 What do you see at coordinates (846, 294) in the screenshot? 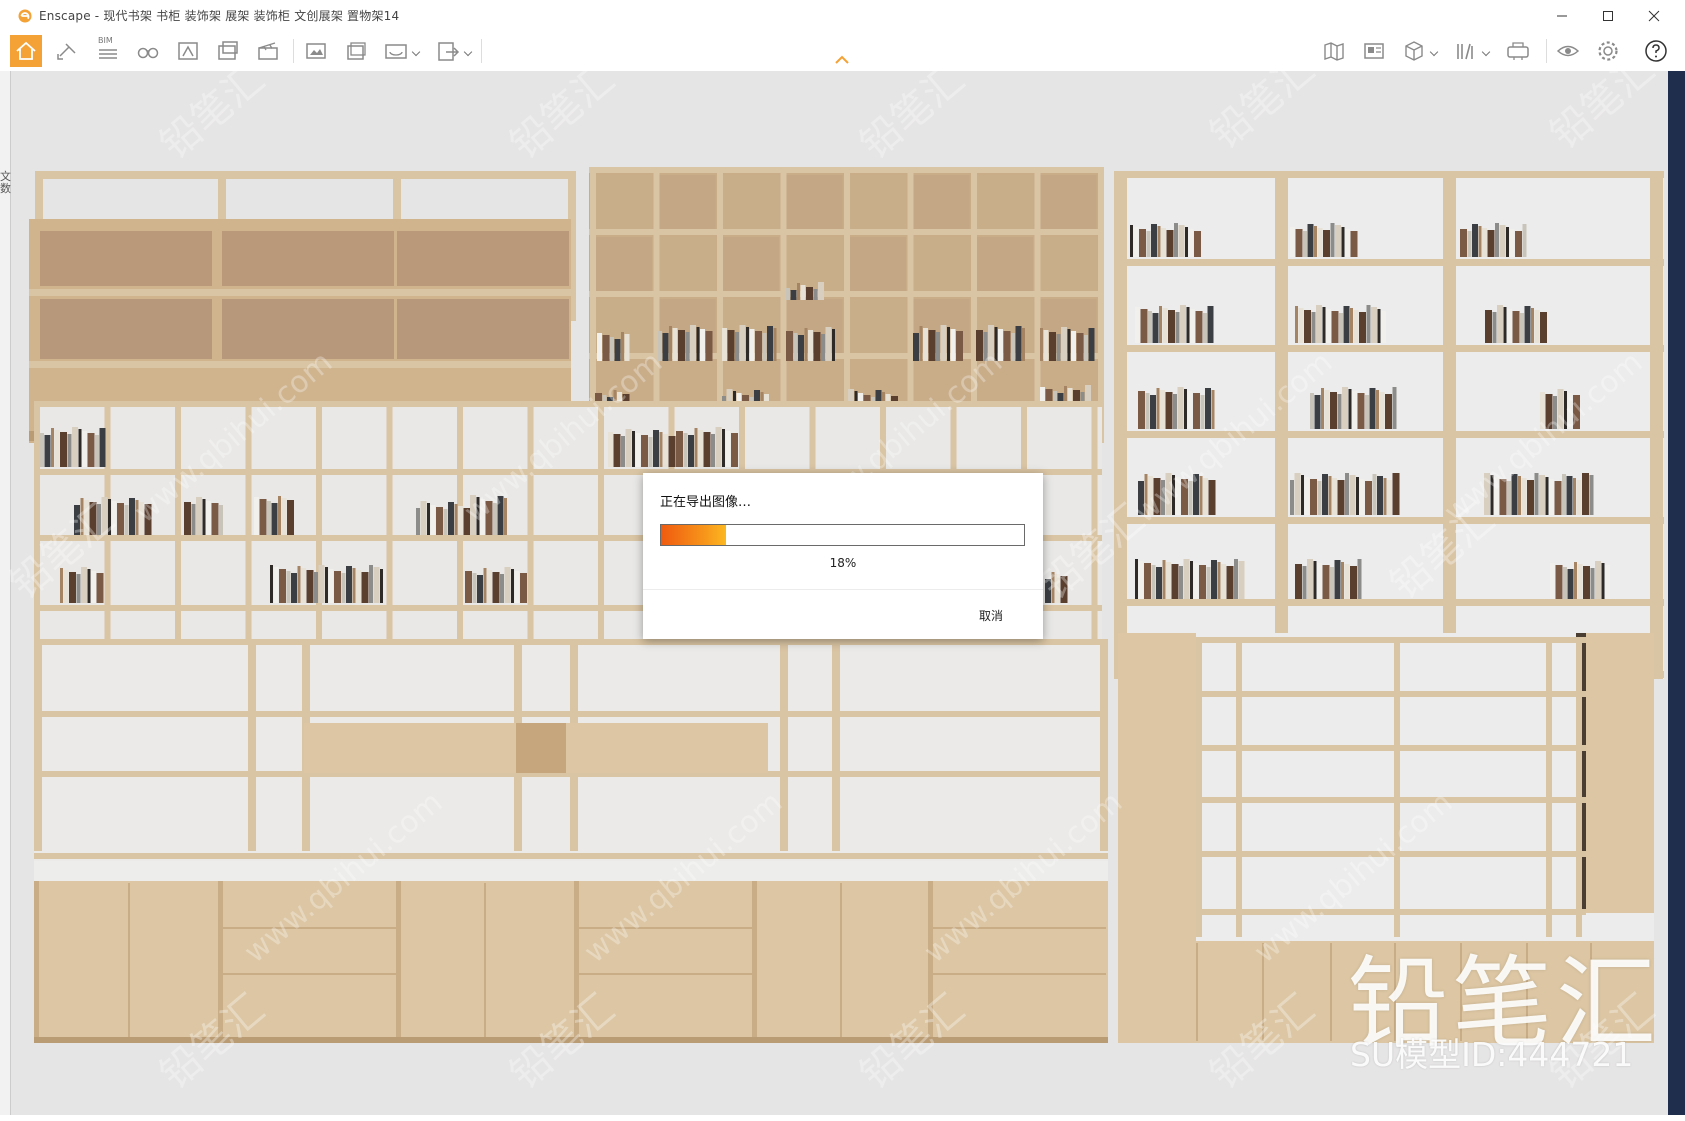
I see `grid-board` at bounding box center [846, 294].